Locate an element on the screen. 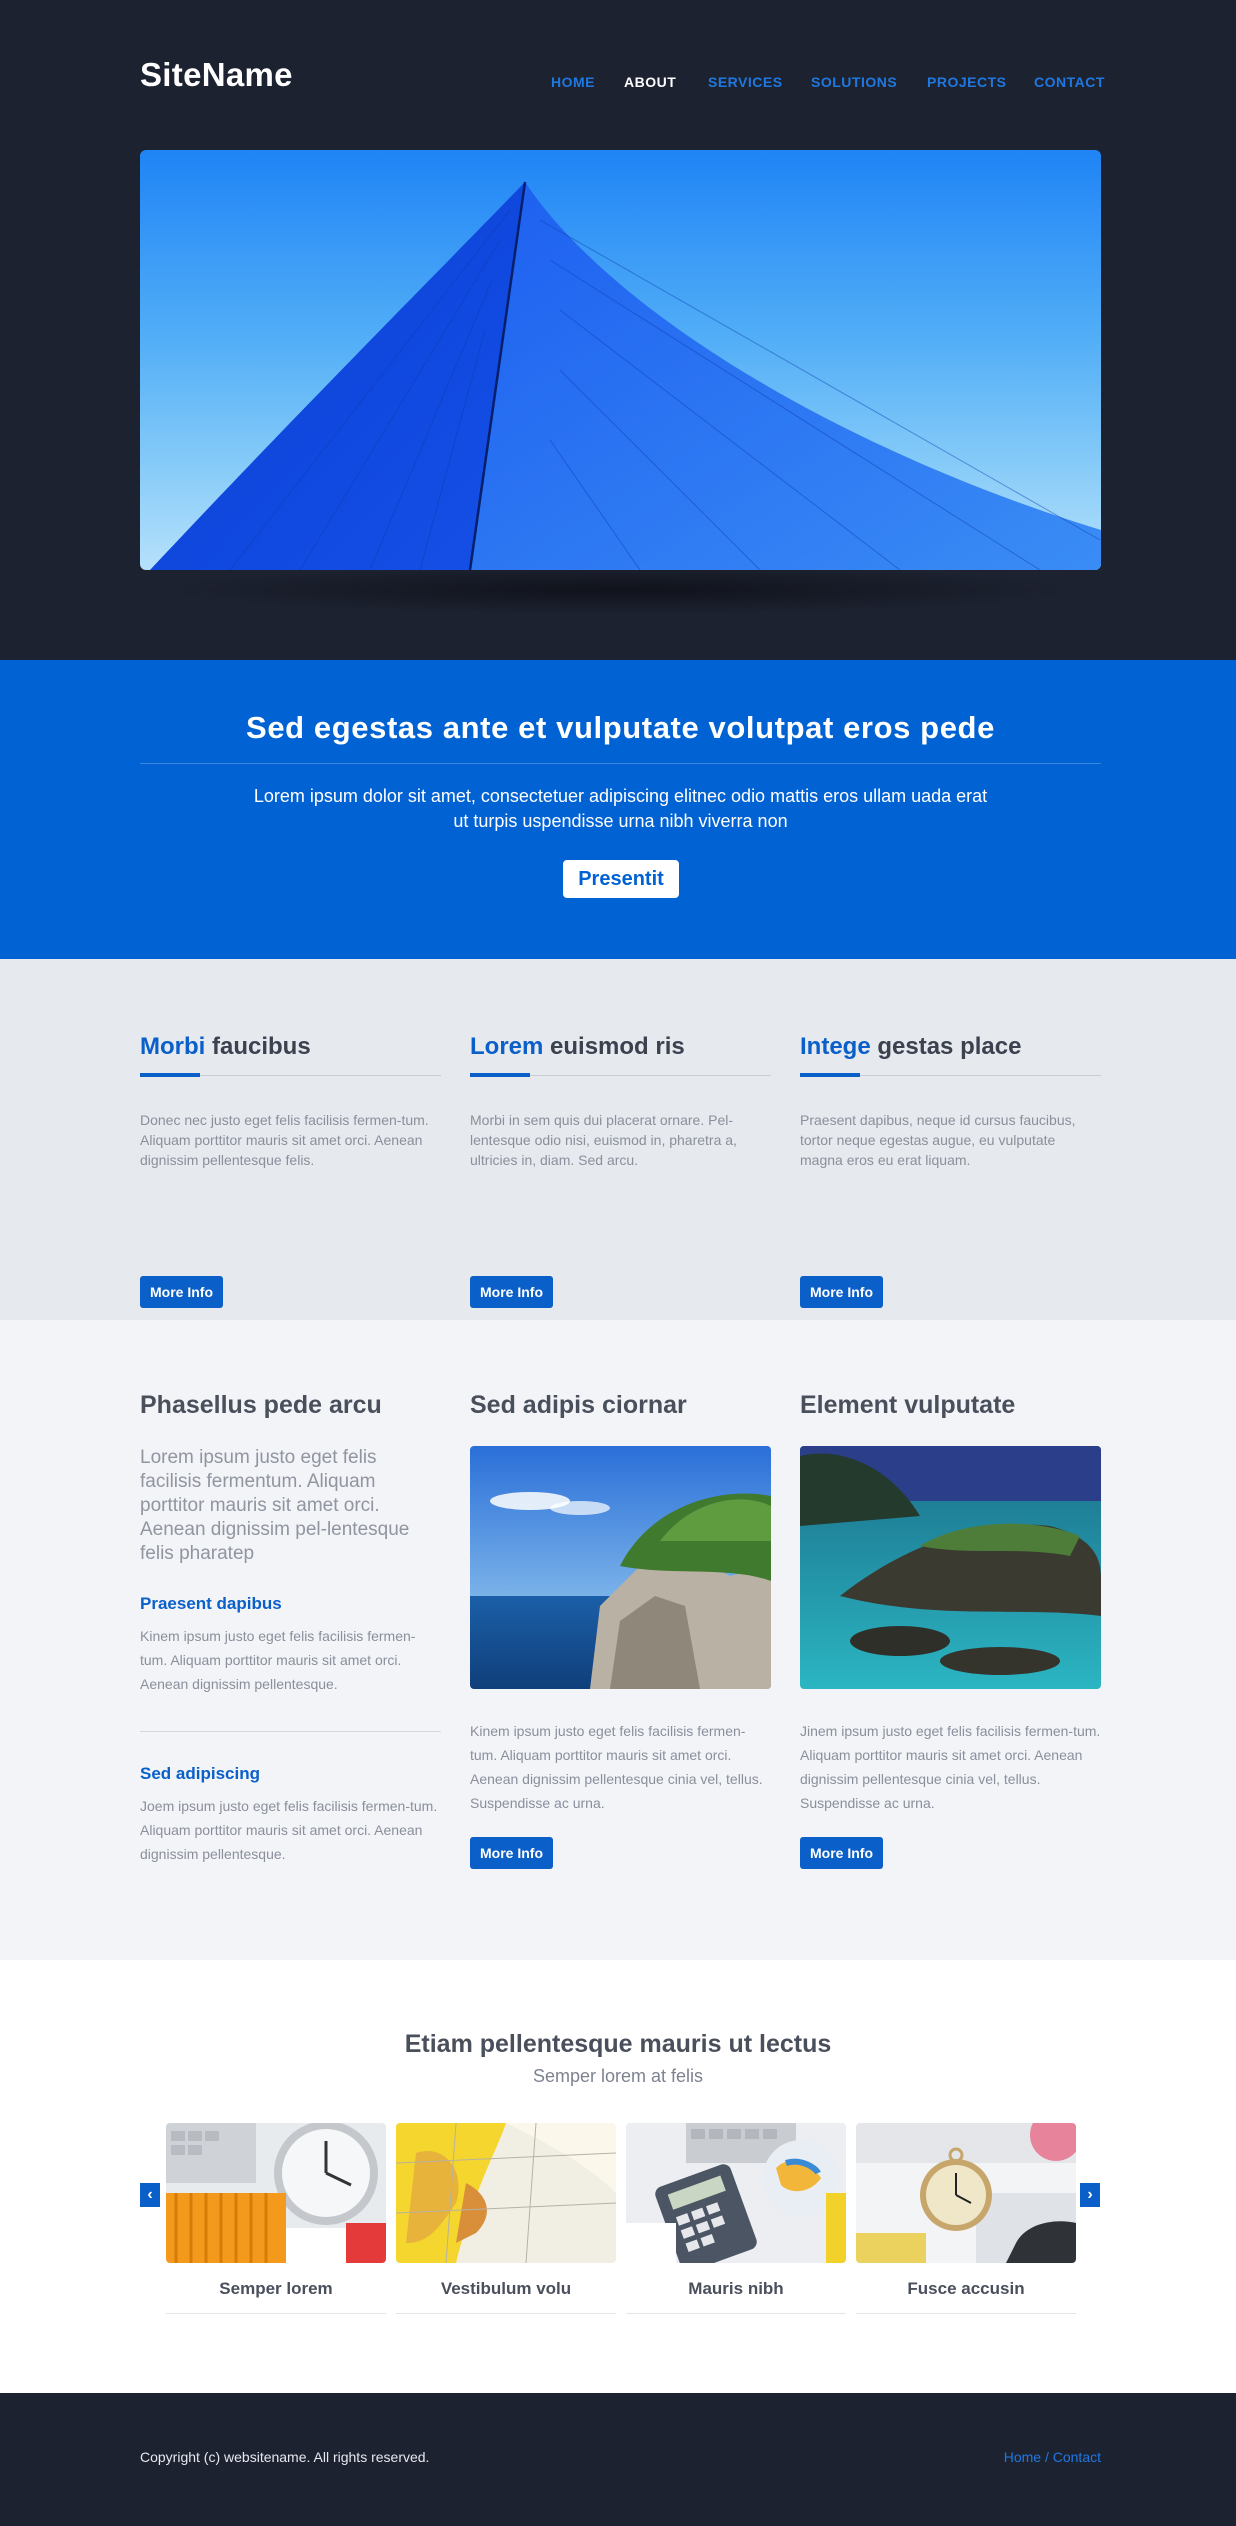 Image resolution: width=1236 pixels, height=2526 pixels. carousel-item: Fusce accusin is located at coordinates (966, 2218).